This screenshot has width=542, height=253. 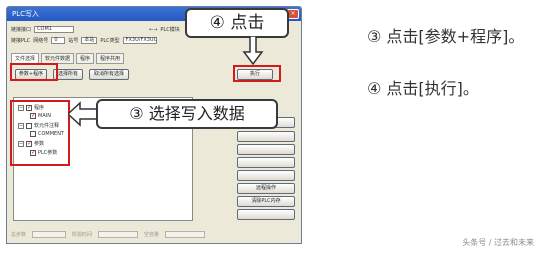 What do you see at coordinates (257, 73) in the screenshot?
I see `execute-highlight` at bounding box center [257, 73].